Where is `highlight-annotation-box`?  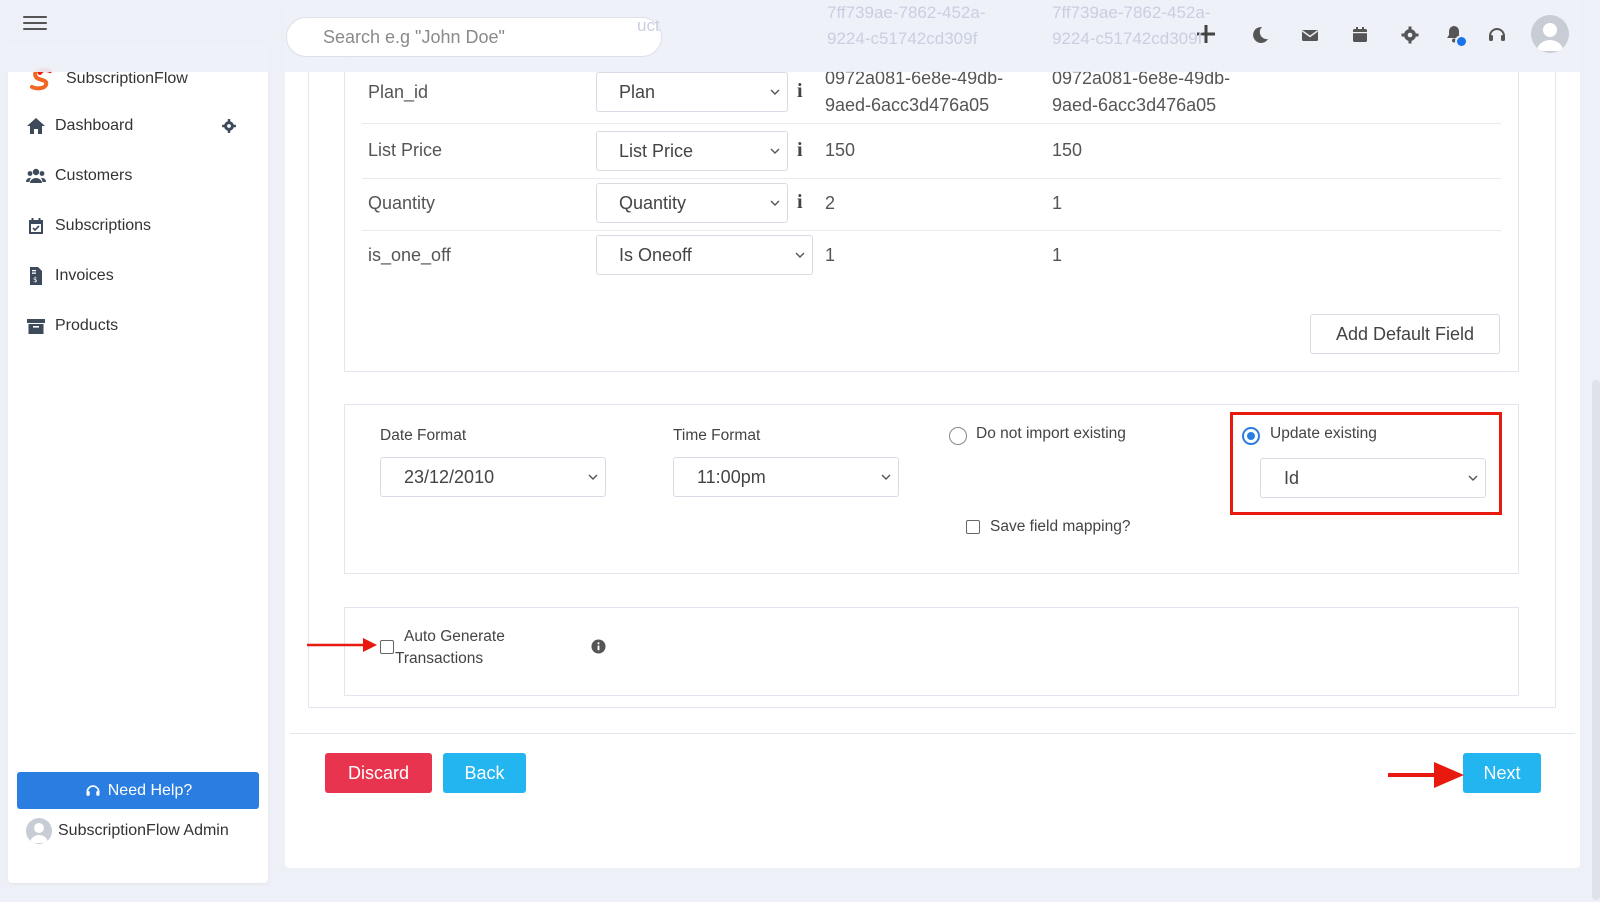
highlight-annotation-box is located at coordinates (1366, 463).